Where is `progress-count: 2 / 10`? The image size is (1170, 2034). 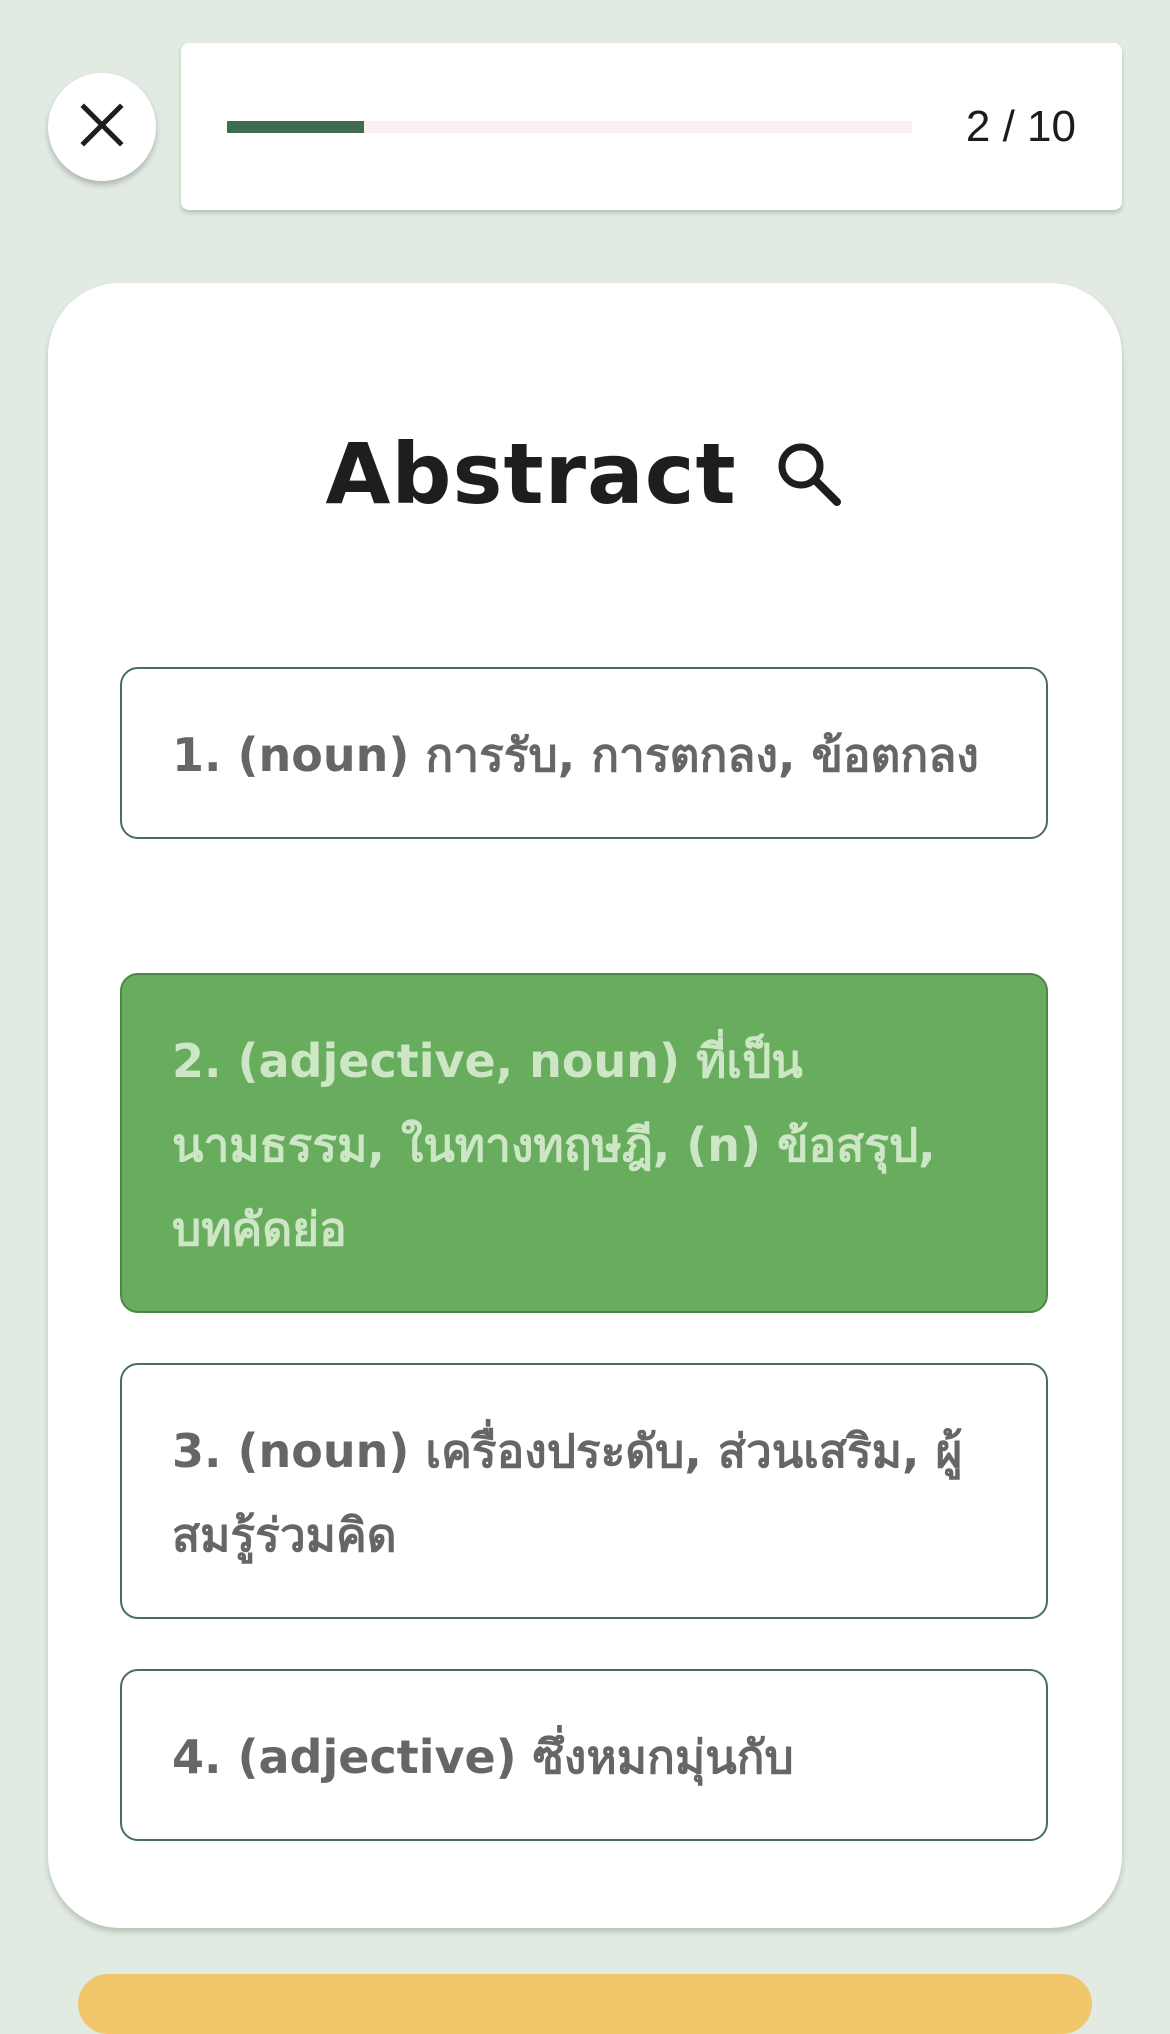
progress-count: 2 / 10 is located at coordinates (1020, 126).